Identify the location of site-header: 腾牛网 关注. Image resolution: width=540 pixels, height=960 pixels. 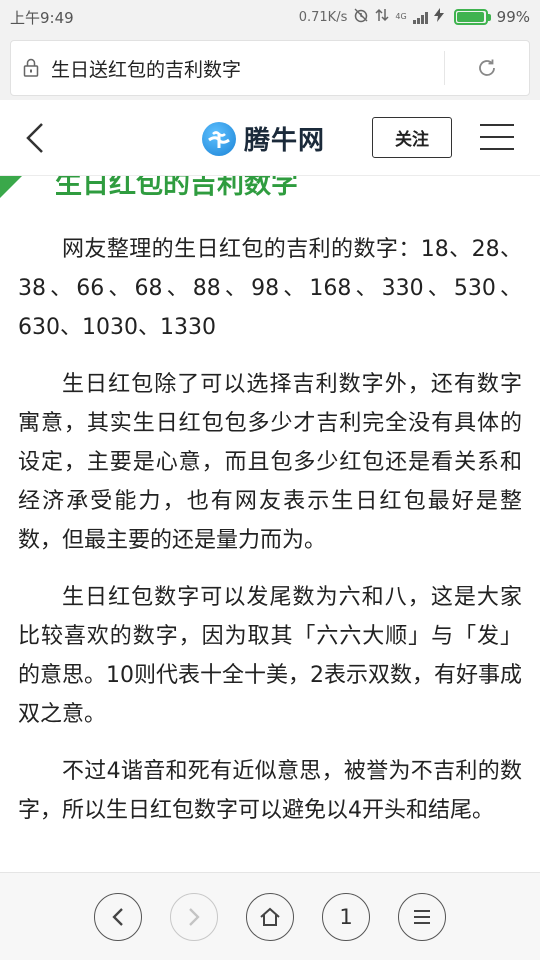
(270, 138).